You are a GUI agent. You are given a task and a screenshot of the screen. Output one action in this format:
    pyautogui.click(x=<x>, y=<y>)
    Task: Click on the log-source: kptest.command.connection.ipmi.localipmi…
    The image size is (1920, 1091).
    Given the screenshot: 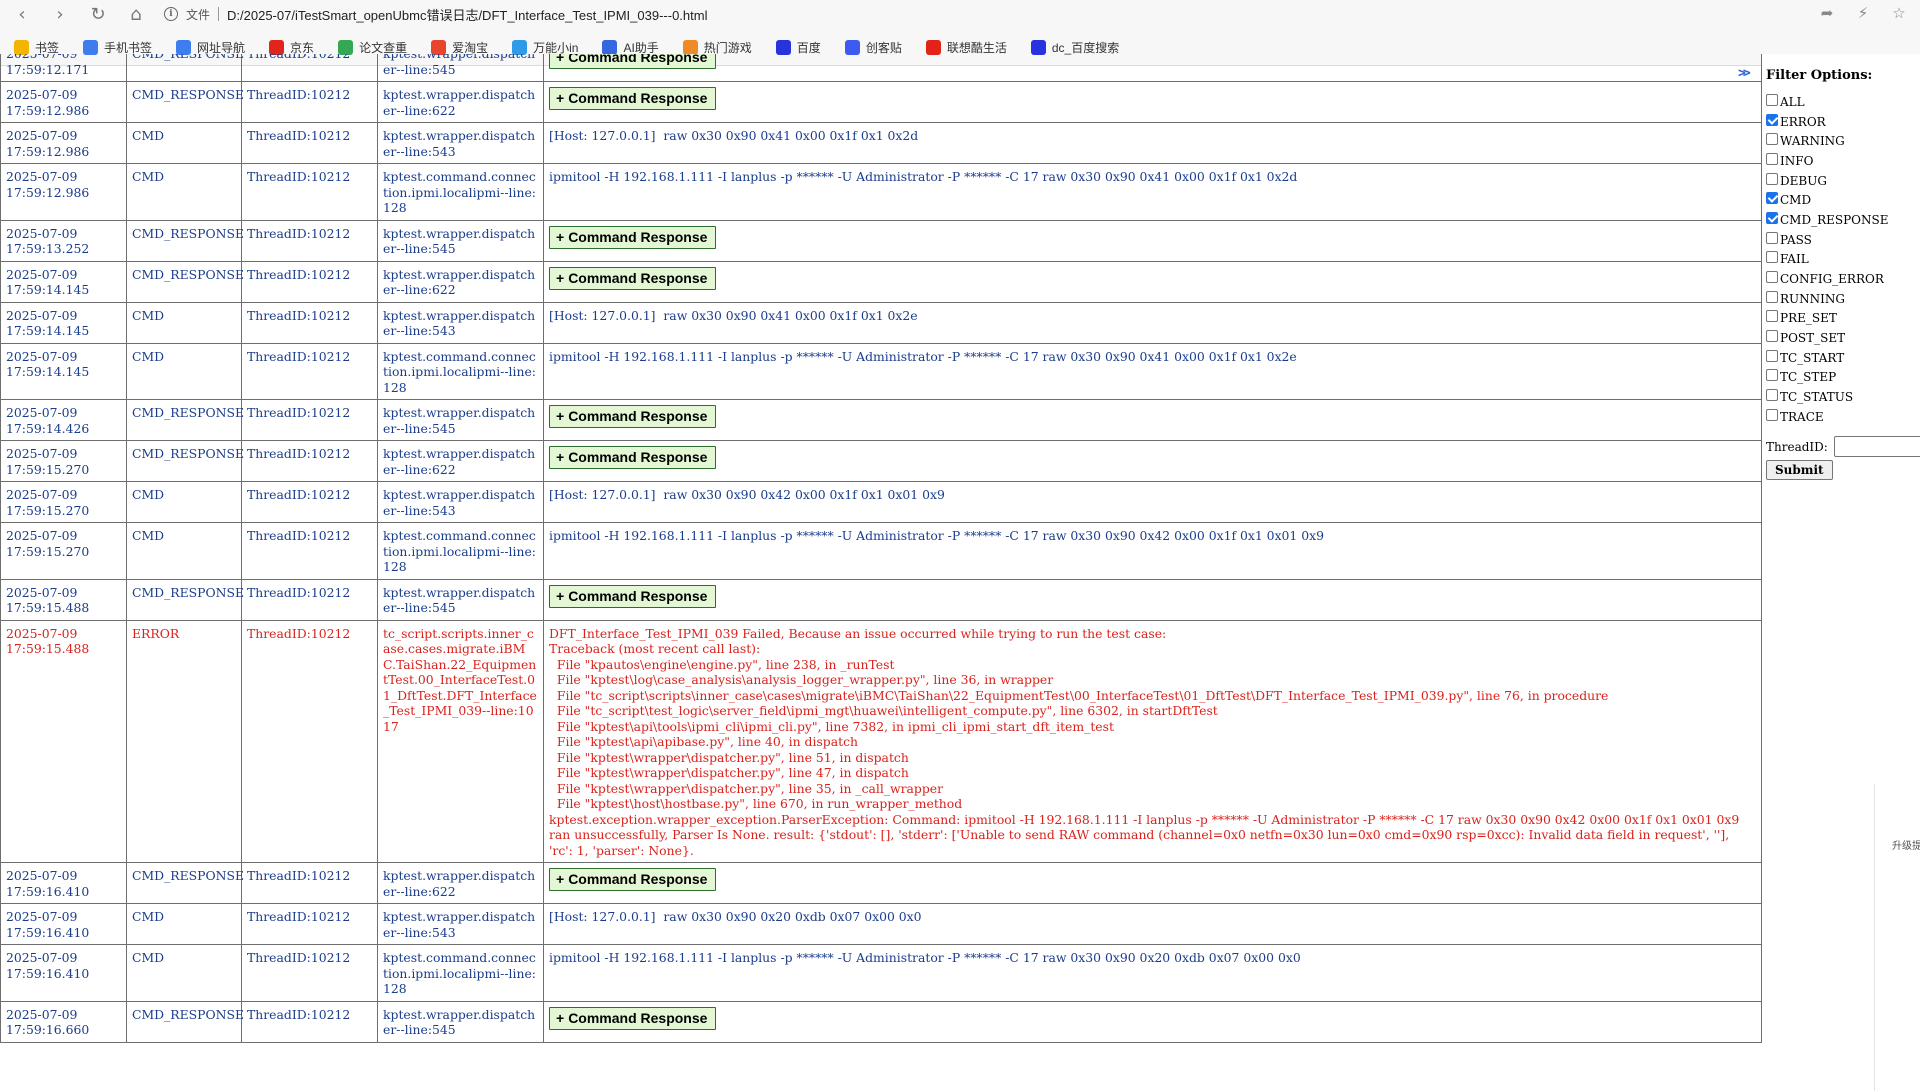 What is the action you would take?
    pyautogui.click(x=460, y=973)
    